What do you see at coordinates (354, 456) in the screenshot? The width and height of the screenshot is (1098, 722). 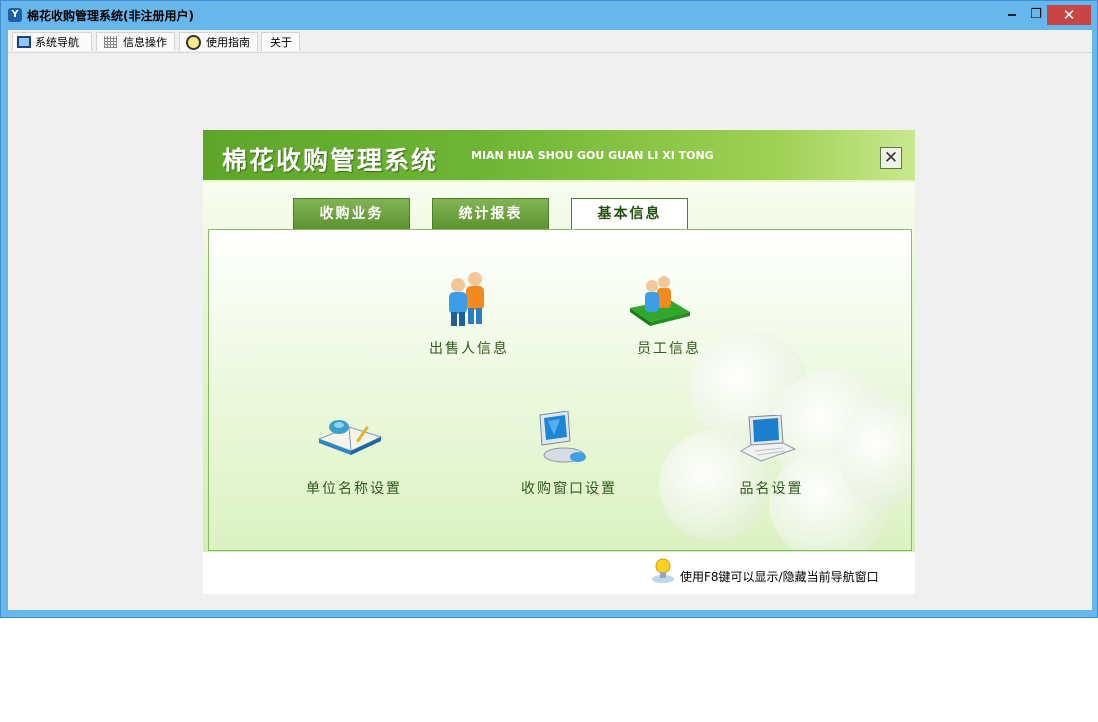 I see `entry-unit-name: 单位名称设置` at bounding box center [354, 456].